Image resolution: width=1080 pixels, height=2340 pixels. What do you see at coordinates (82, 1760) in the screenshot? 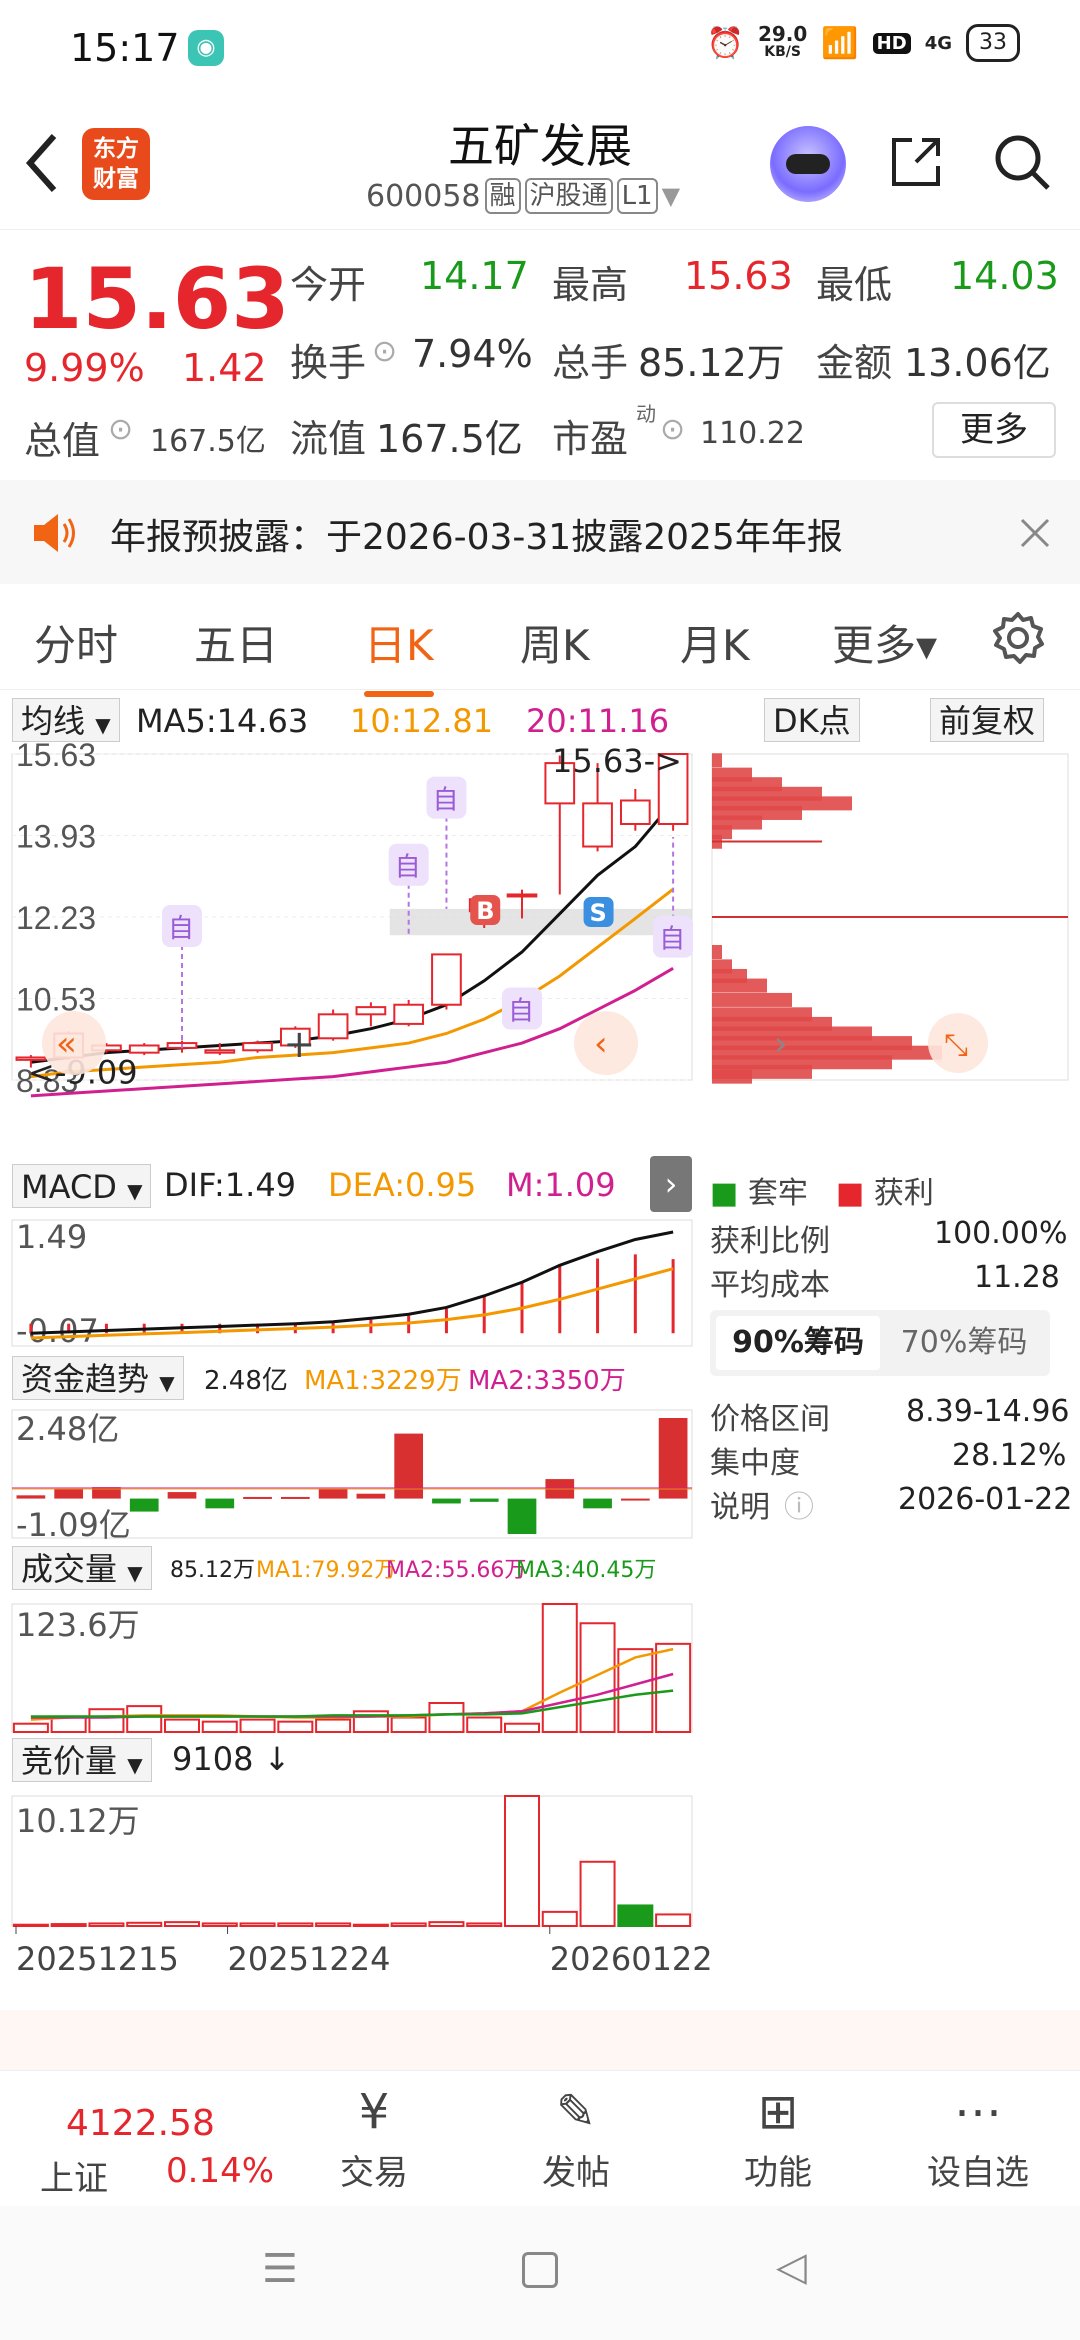
I see `auction-volume-selector: 竞价量 ▼` at bounding box center [82, 1760].